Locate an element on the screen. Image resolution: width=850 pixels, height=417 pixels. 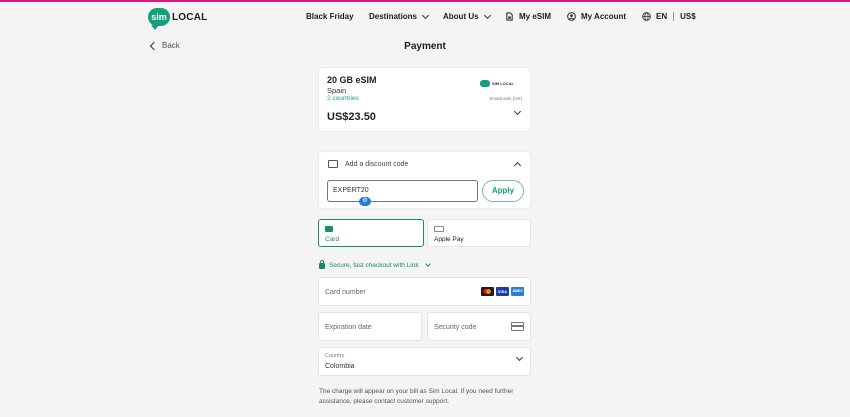
country-select: Country Colombia is located at coordinates (424, 361).